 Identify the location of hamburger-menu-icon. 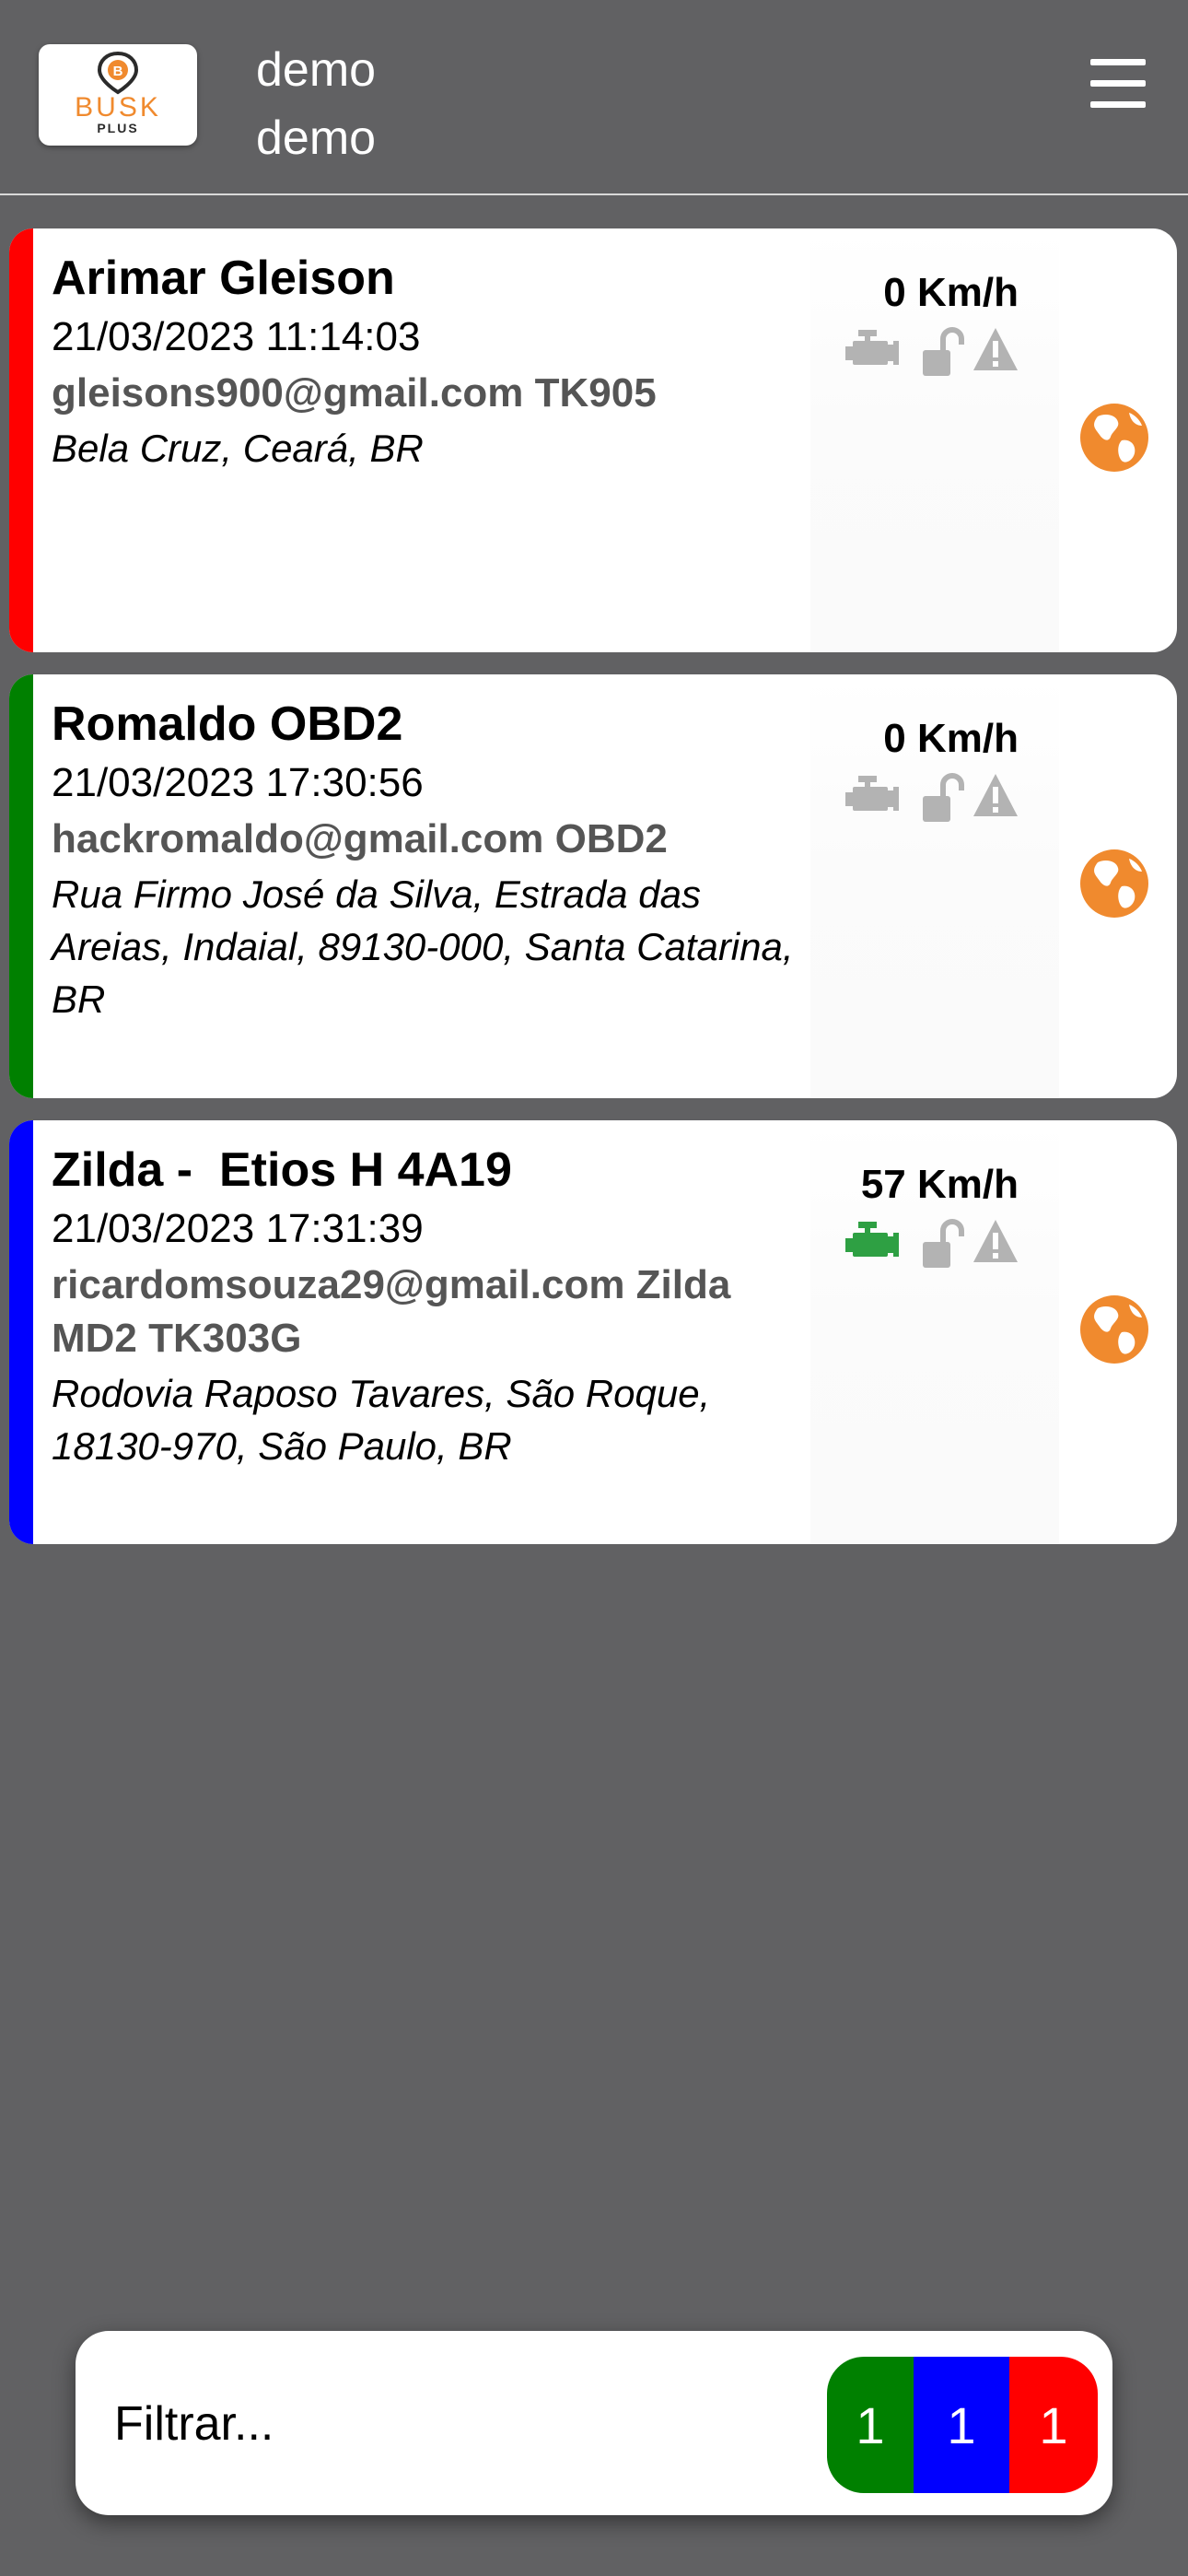
(1118, 83).